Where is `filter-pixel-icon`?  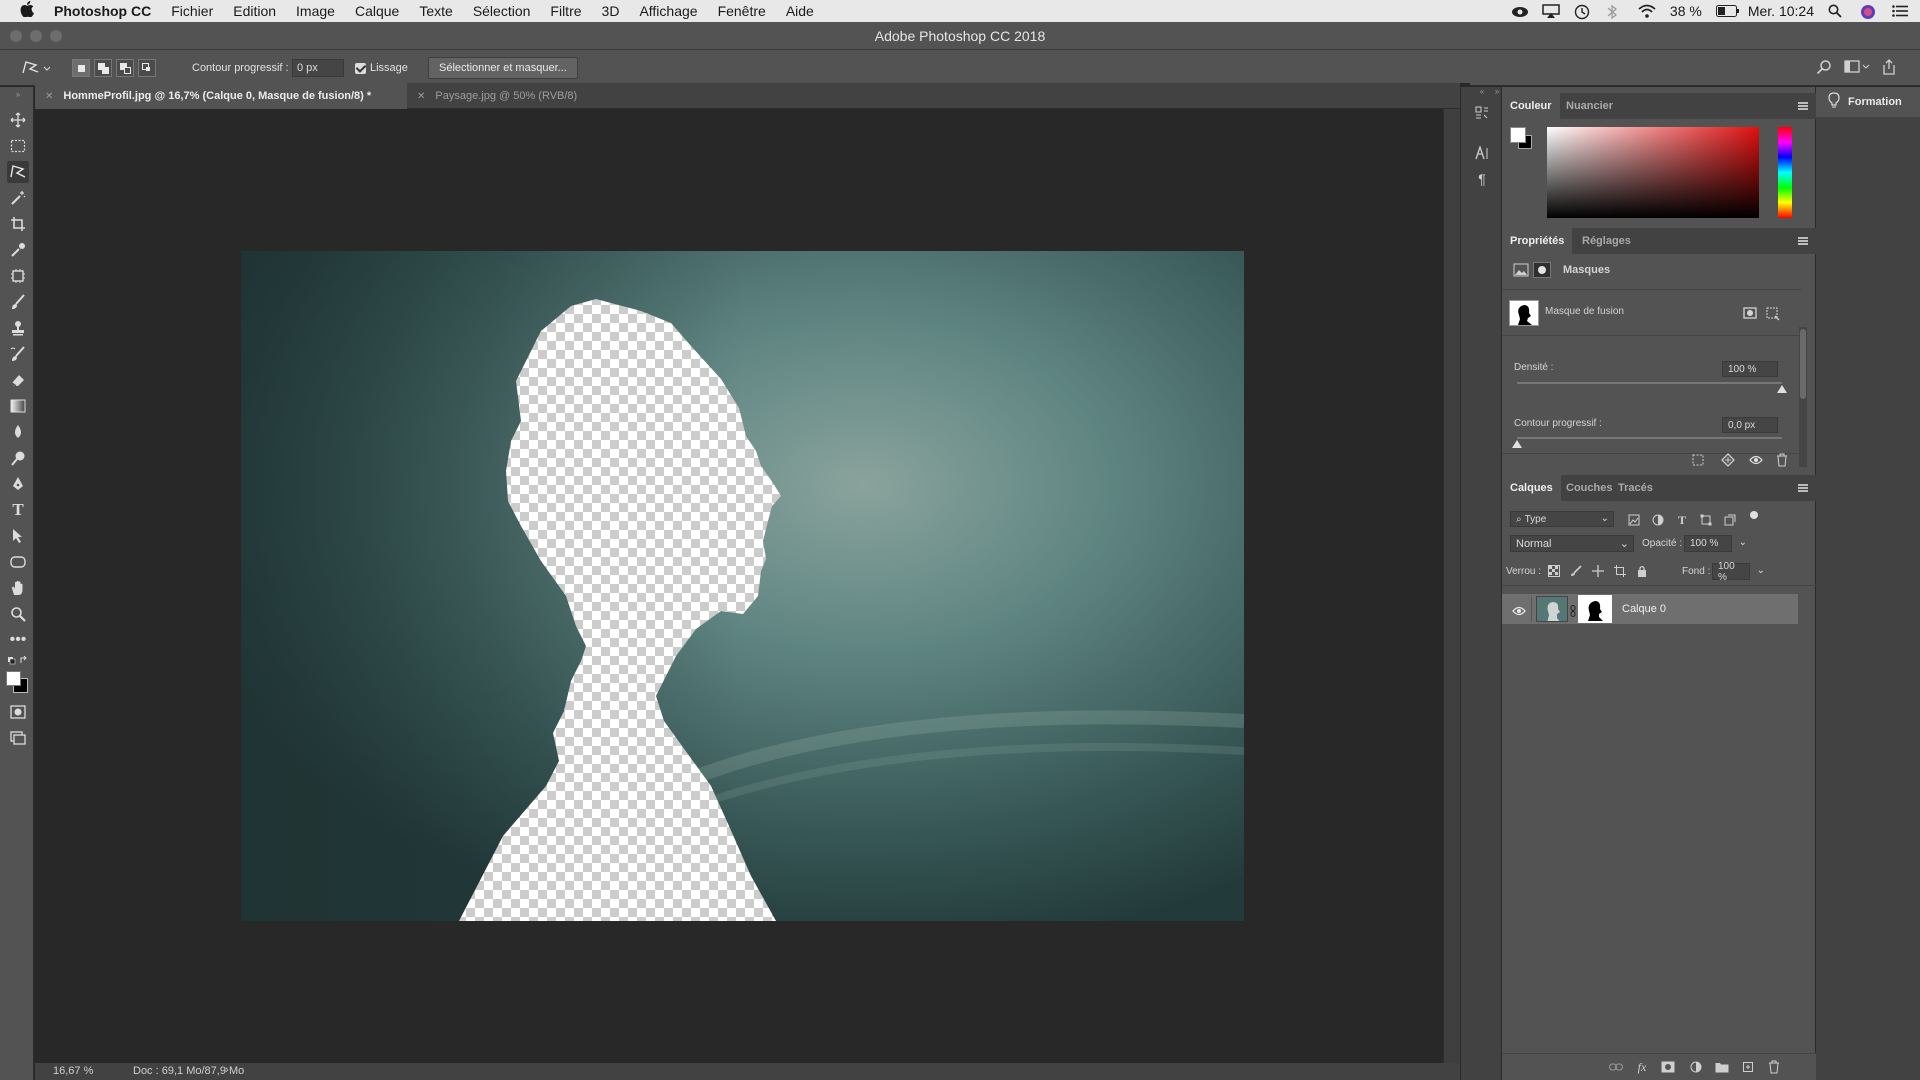 filter-pixel-icon is located at coordinates (1634, 520).